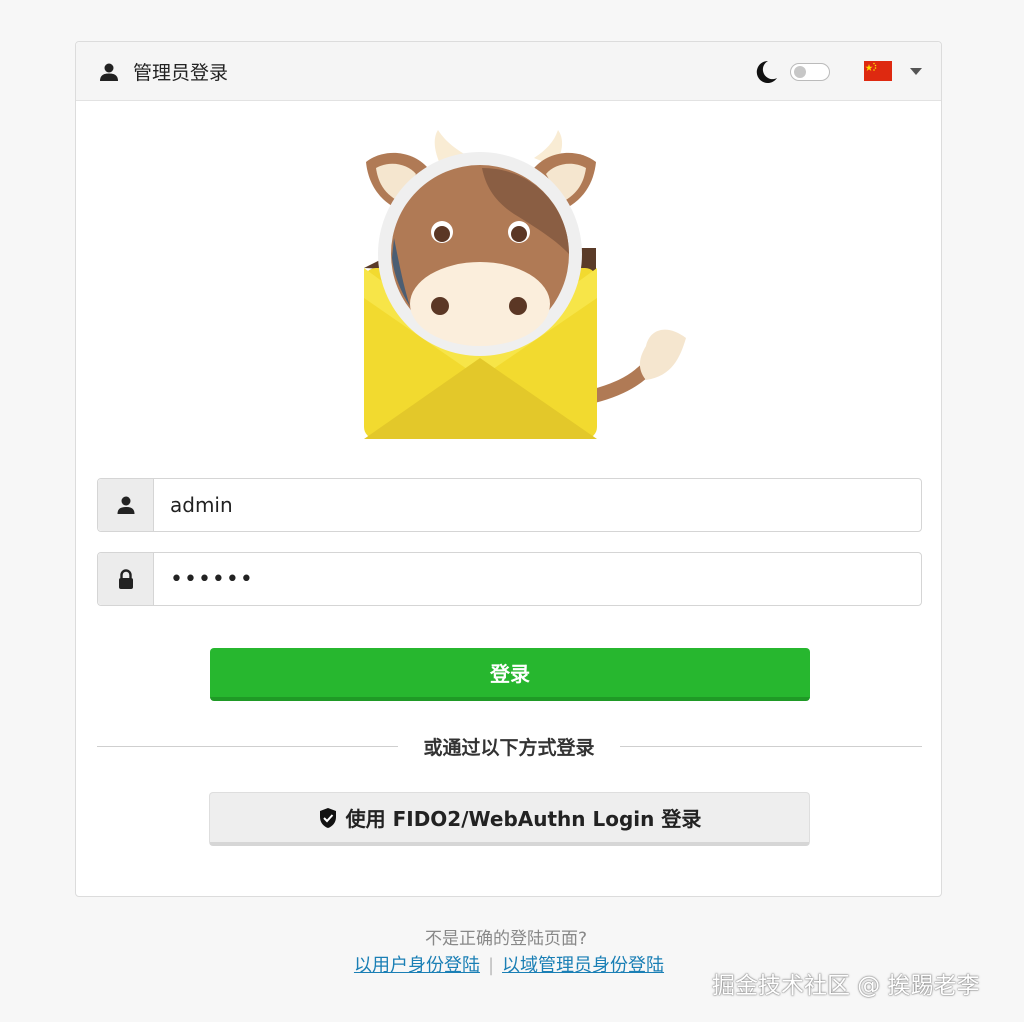 The height and width of the screenshot is (1022, 1024). Describe the element at coordinates (523, 819) in the screenshot. I see `fido2-login-label: 使用 FIDO2/WebAuthn Login 登录` at that location.